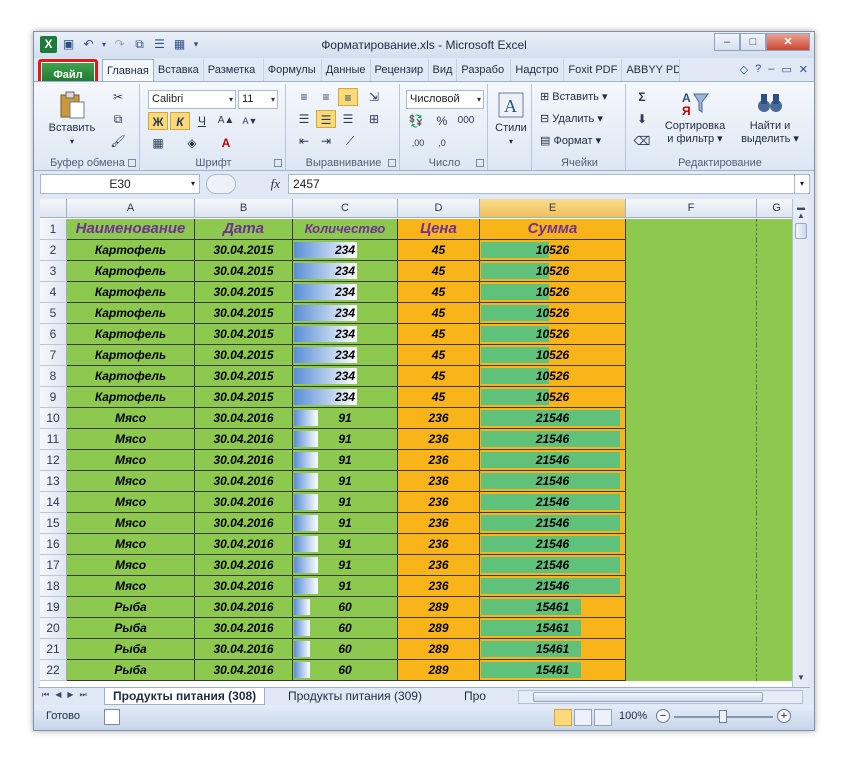  I want to click on cell-d: 289, so click(439, 670).